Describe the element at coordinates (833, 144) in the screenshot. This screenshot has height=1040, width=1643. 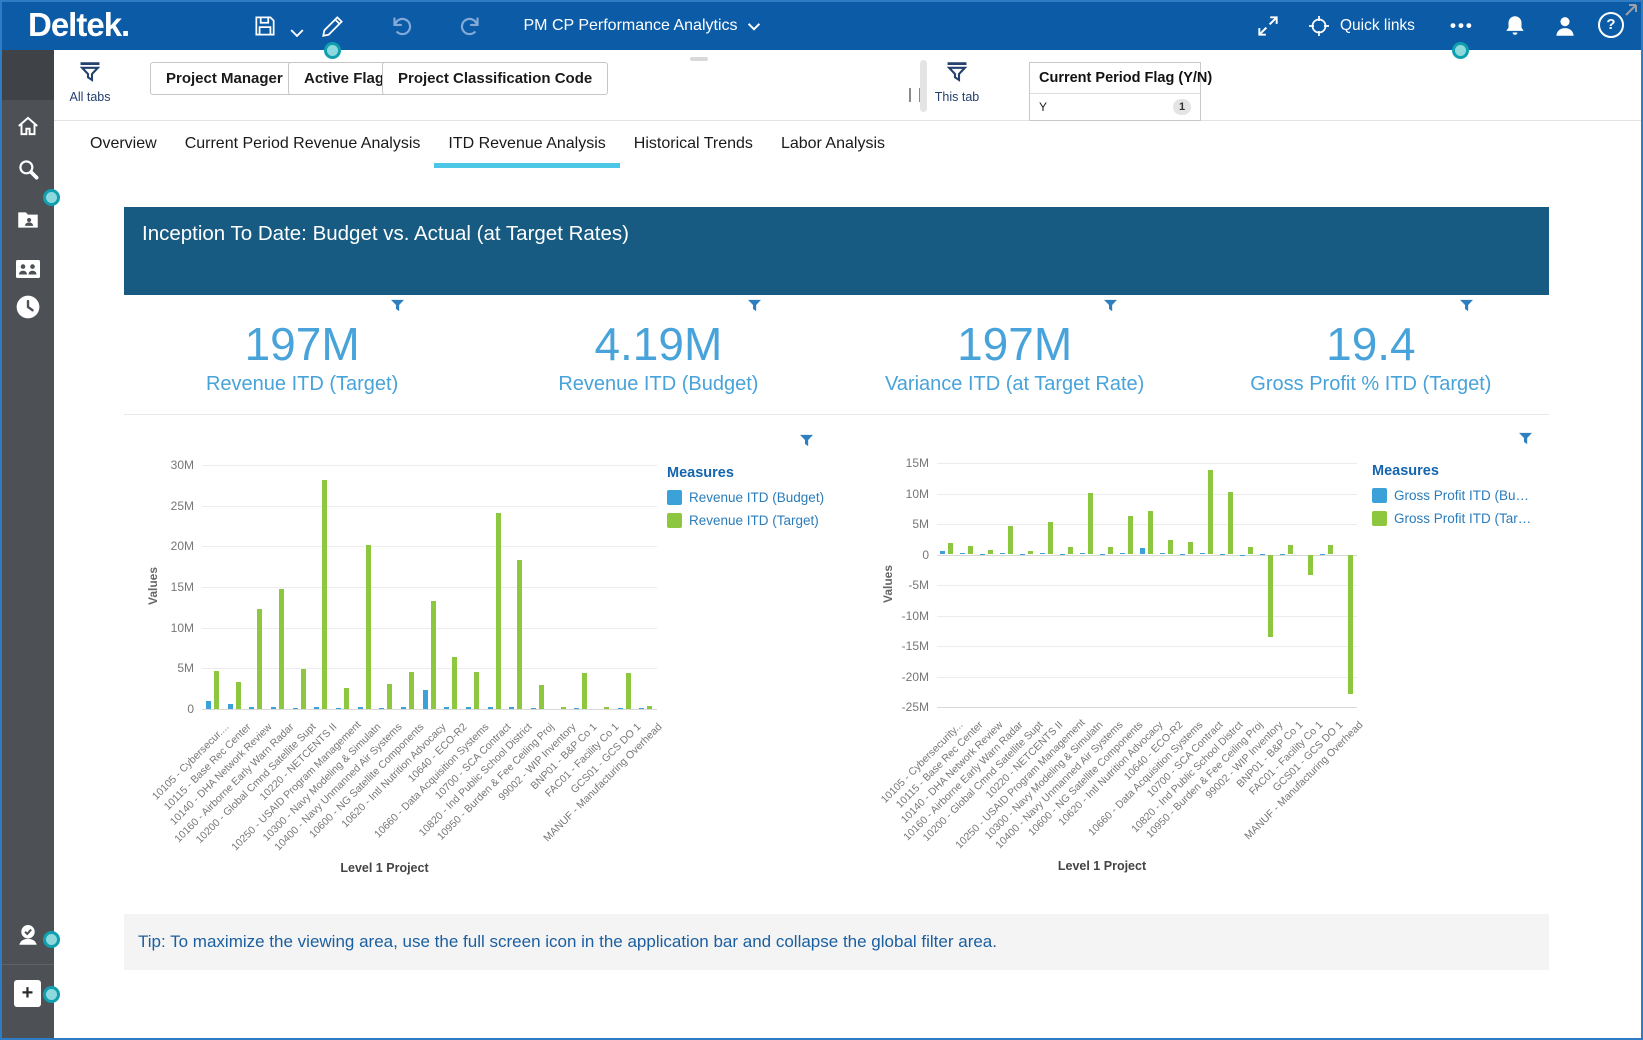
I see `tab-labor-analysis: Labor Analysis` at that location.